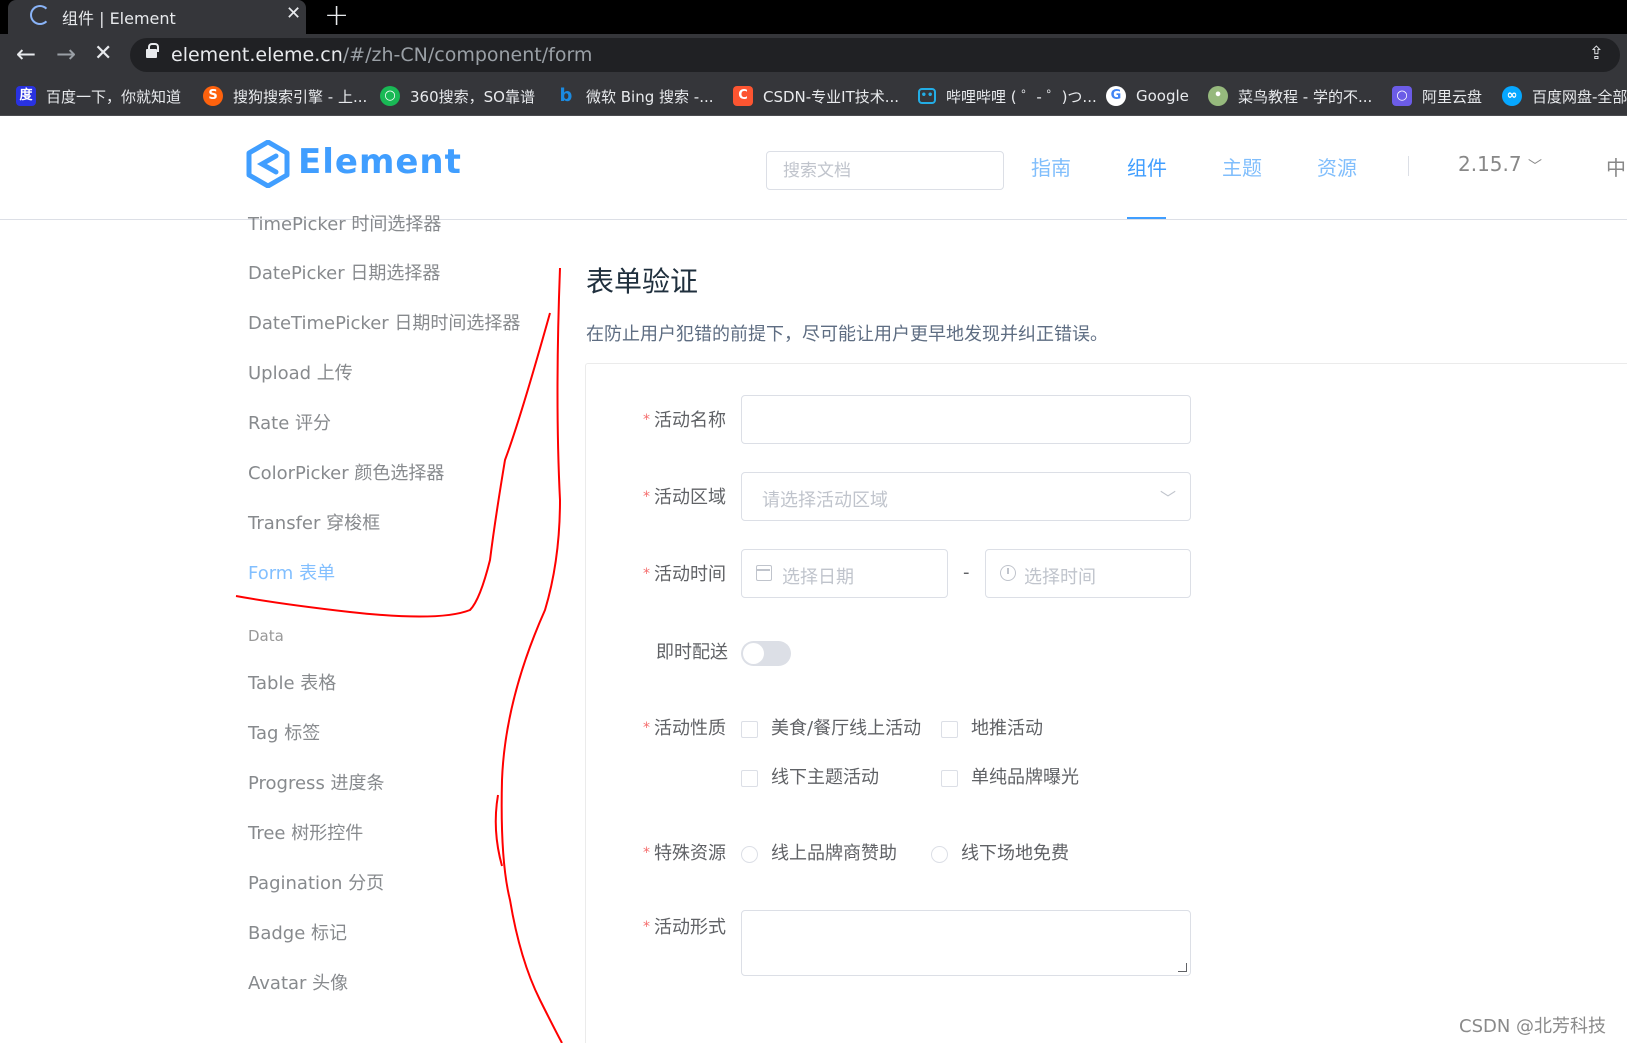 Image resolution: width=1627 pixels, height=1043 pixels. I want to click on resize-handle-icon, so click(1182, 967).